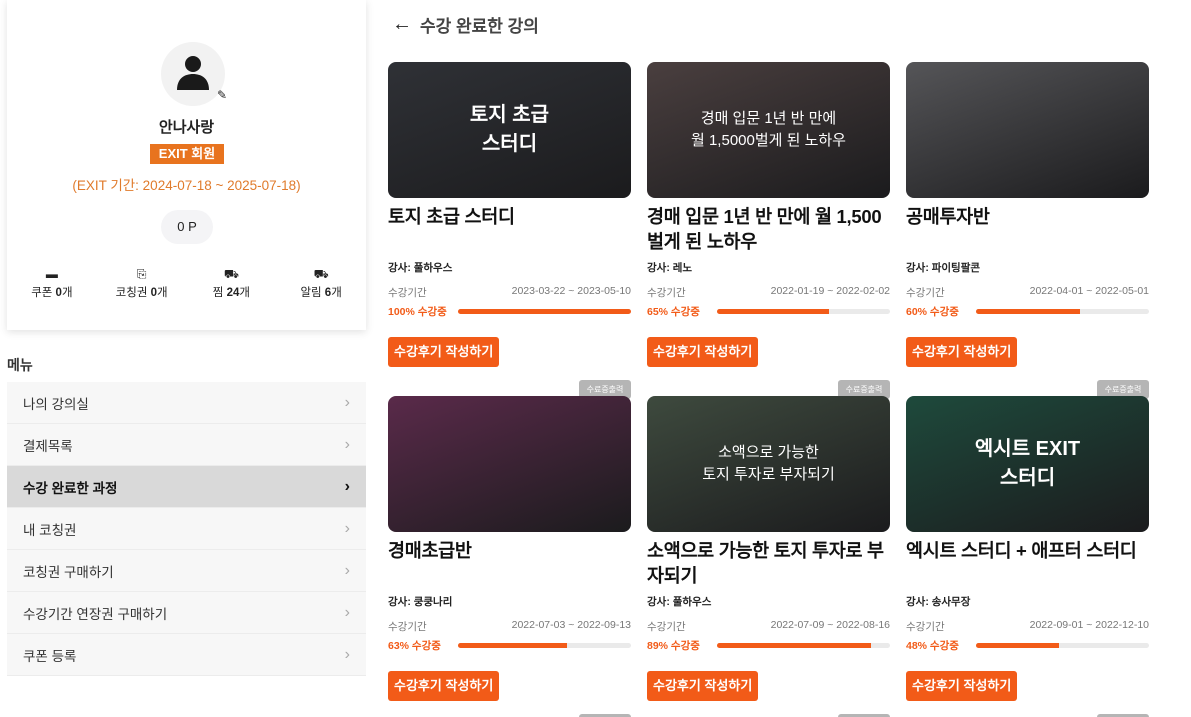  I want to click on course-thumbnail: 토지 초급 스터디, so click(509, 130).